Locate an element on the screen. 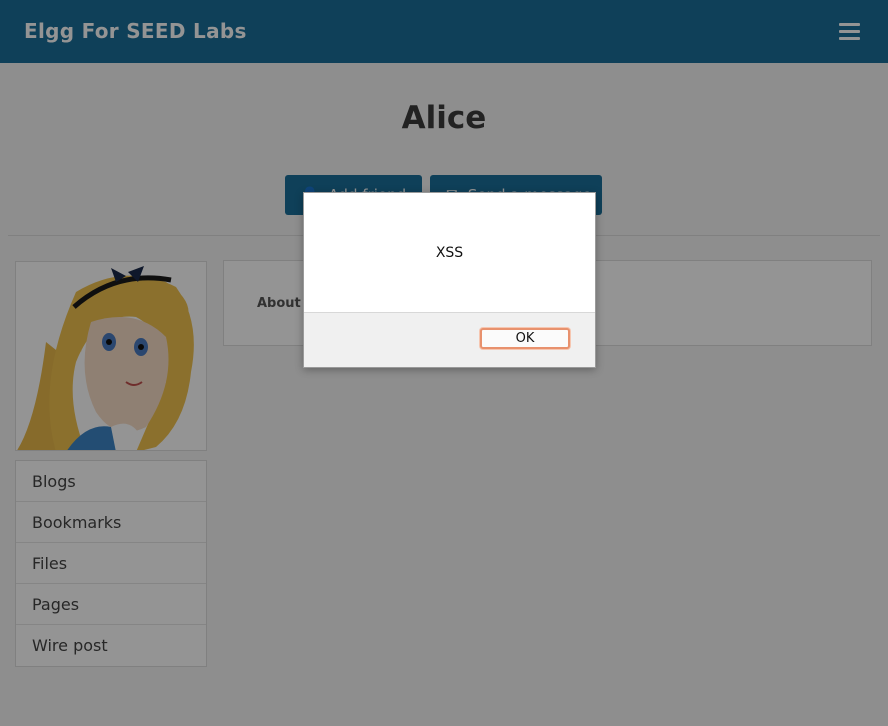  alert-dialog: XSS OK is located at coordinates (449, 280).